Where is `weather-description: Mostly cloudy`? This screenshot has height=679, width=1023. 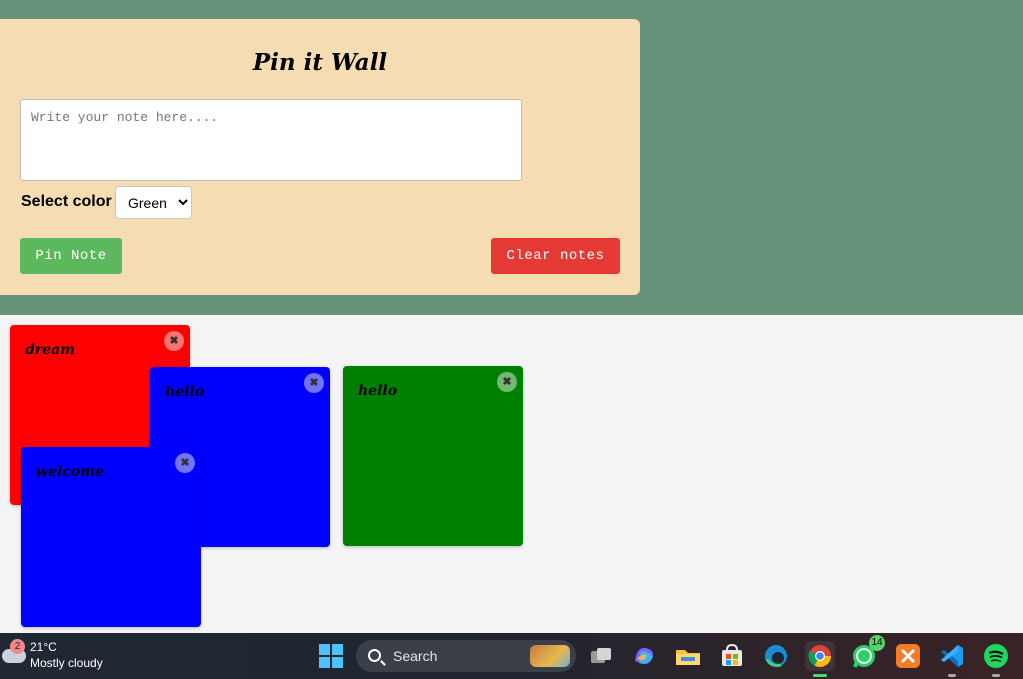
weather-description: Mostly cloudy is located at coordinates (66, 663).